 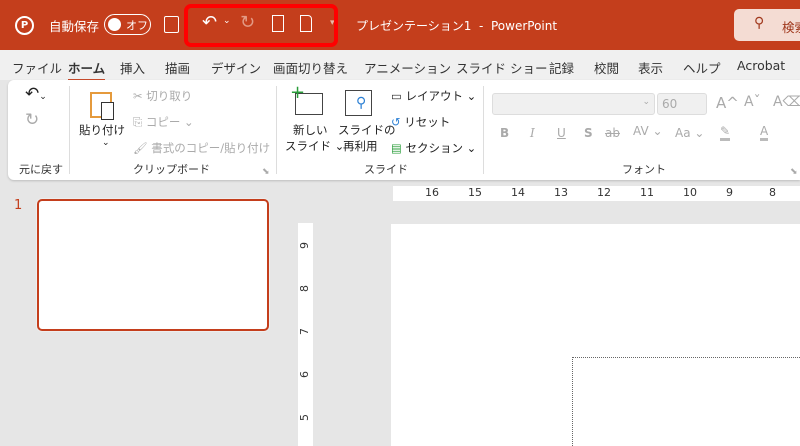 I want to click on tab-view: 表示, so click(x=650, y=67).